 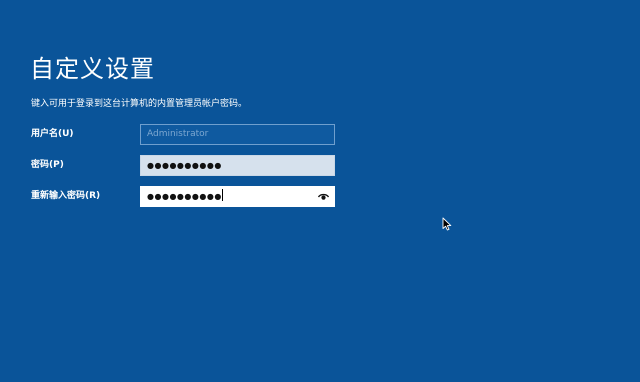 I want to click on username-field: Administrator, so click(x=237, y=134).